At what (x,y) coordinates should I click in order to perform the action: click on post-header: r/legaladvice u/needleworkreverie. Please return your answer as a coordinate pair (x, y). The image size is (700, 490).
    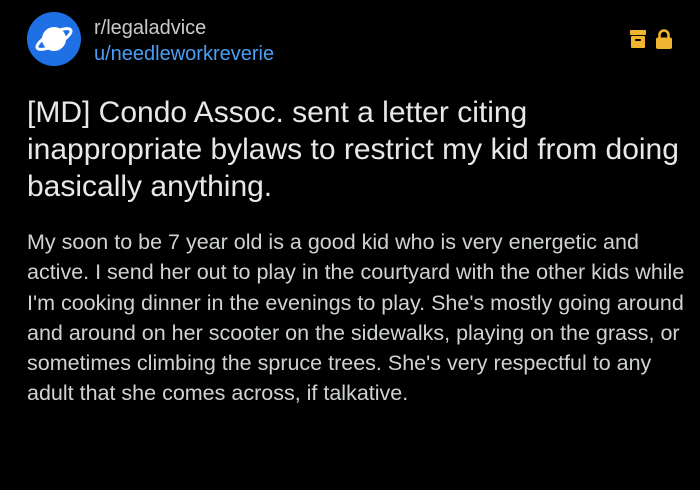
    Looking at the image, I should click on (350, 41).